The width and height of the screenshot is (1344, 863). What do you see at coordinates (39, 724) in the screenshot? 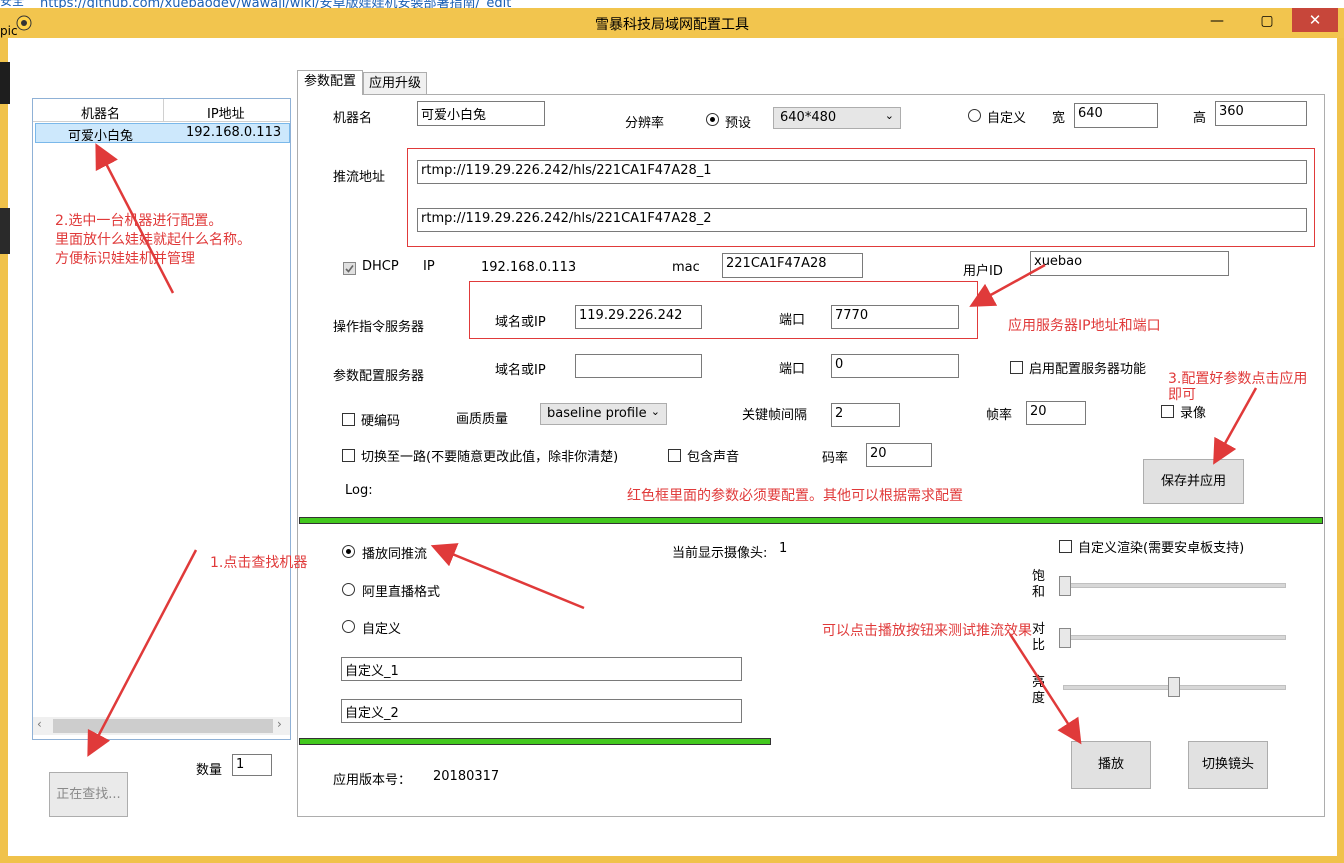
I see `scroll-left-icon: ‹` at bounding box center [39, 724].